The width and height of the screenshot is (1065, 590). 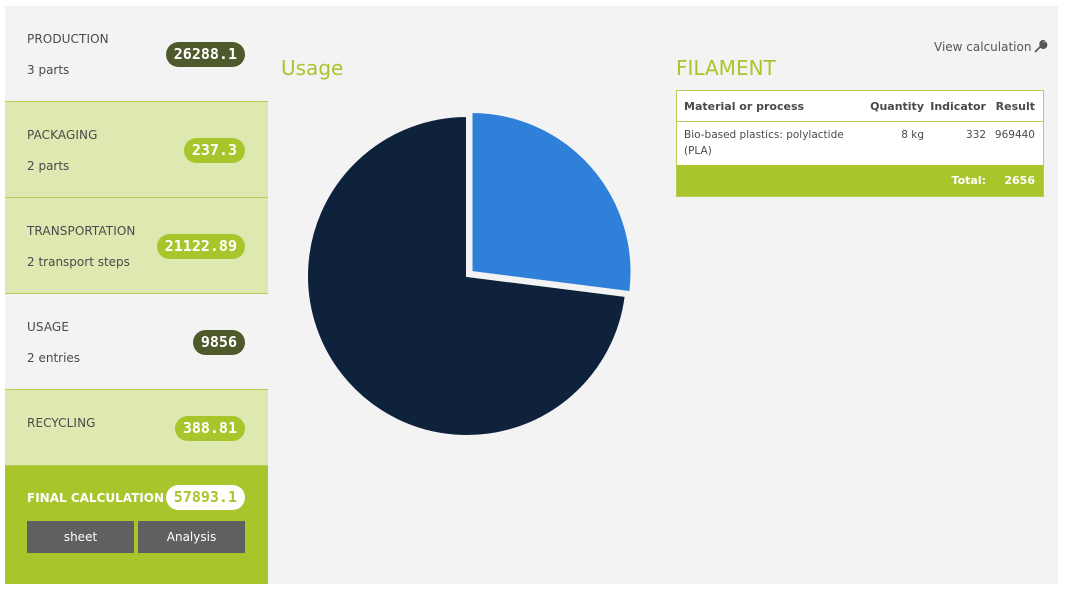 What do you see at coordinates (912, 135) in the screenshot?
I see `cell-quantity: 8 kg` at bounding box center [912, 135].